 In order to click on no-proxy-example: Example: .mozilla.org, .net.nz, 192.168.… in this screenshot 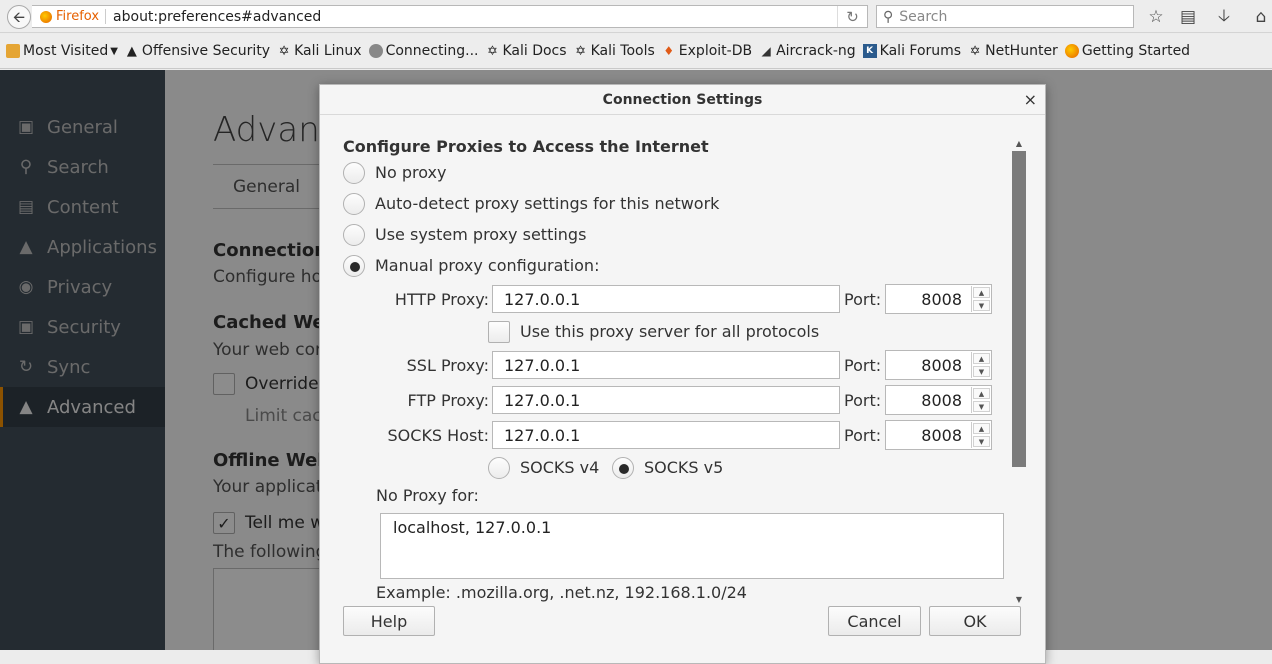, I will do `click(561, 592)`.